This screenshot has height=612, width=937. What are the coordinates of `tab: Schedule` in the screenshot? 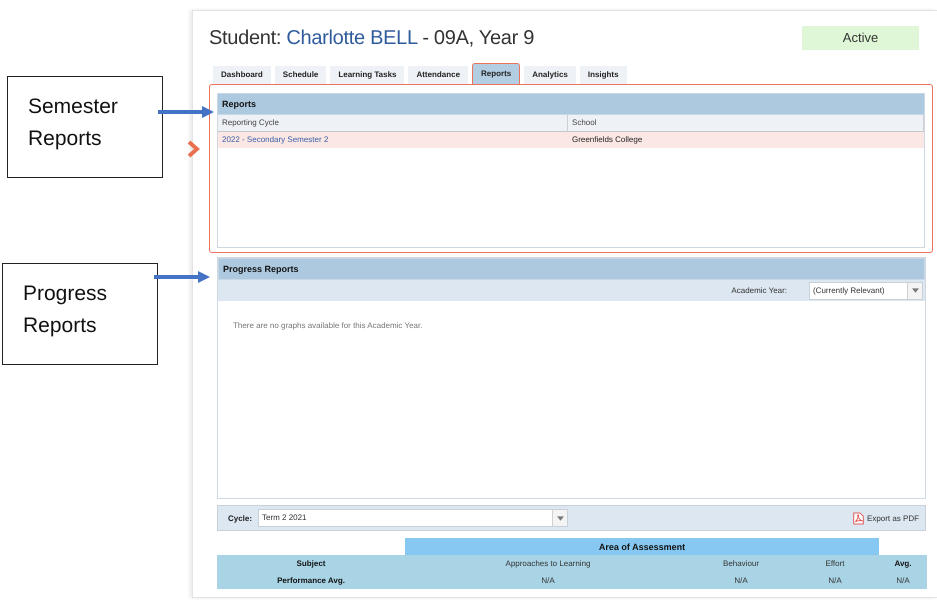 It's located at (300, 75).